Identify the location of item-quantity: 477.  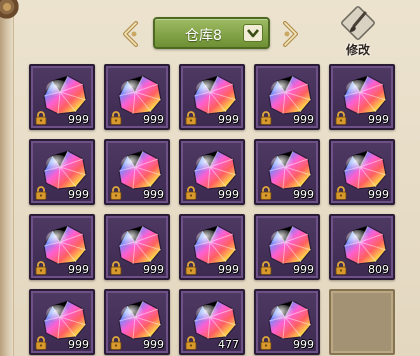
(228, 344).